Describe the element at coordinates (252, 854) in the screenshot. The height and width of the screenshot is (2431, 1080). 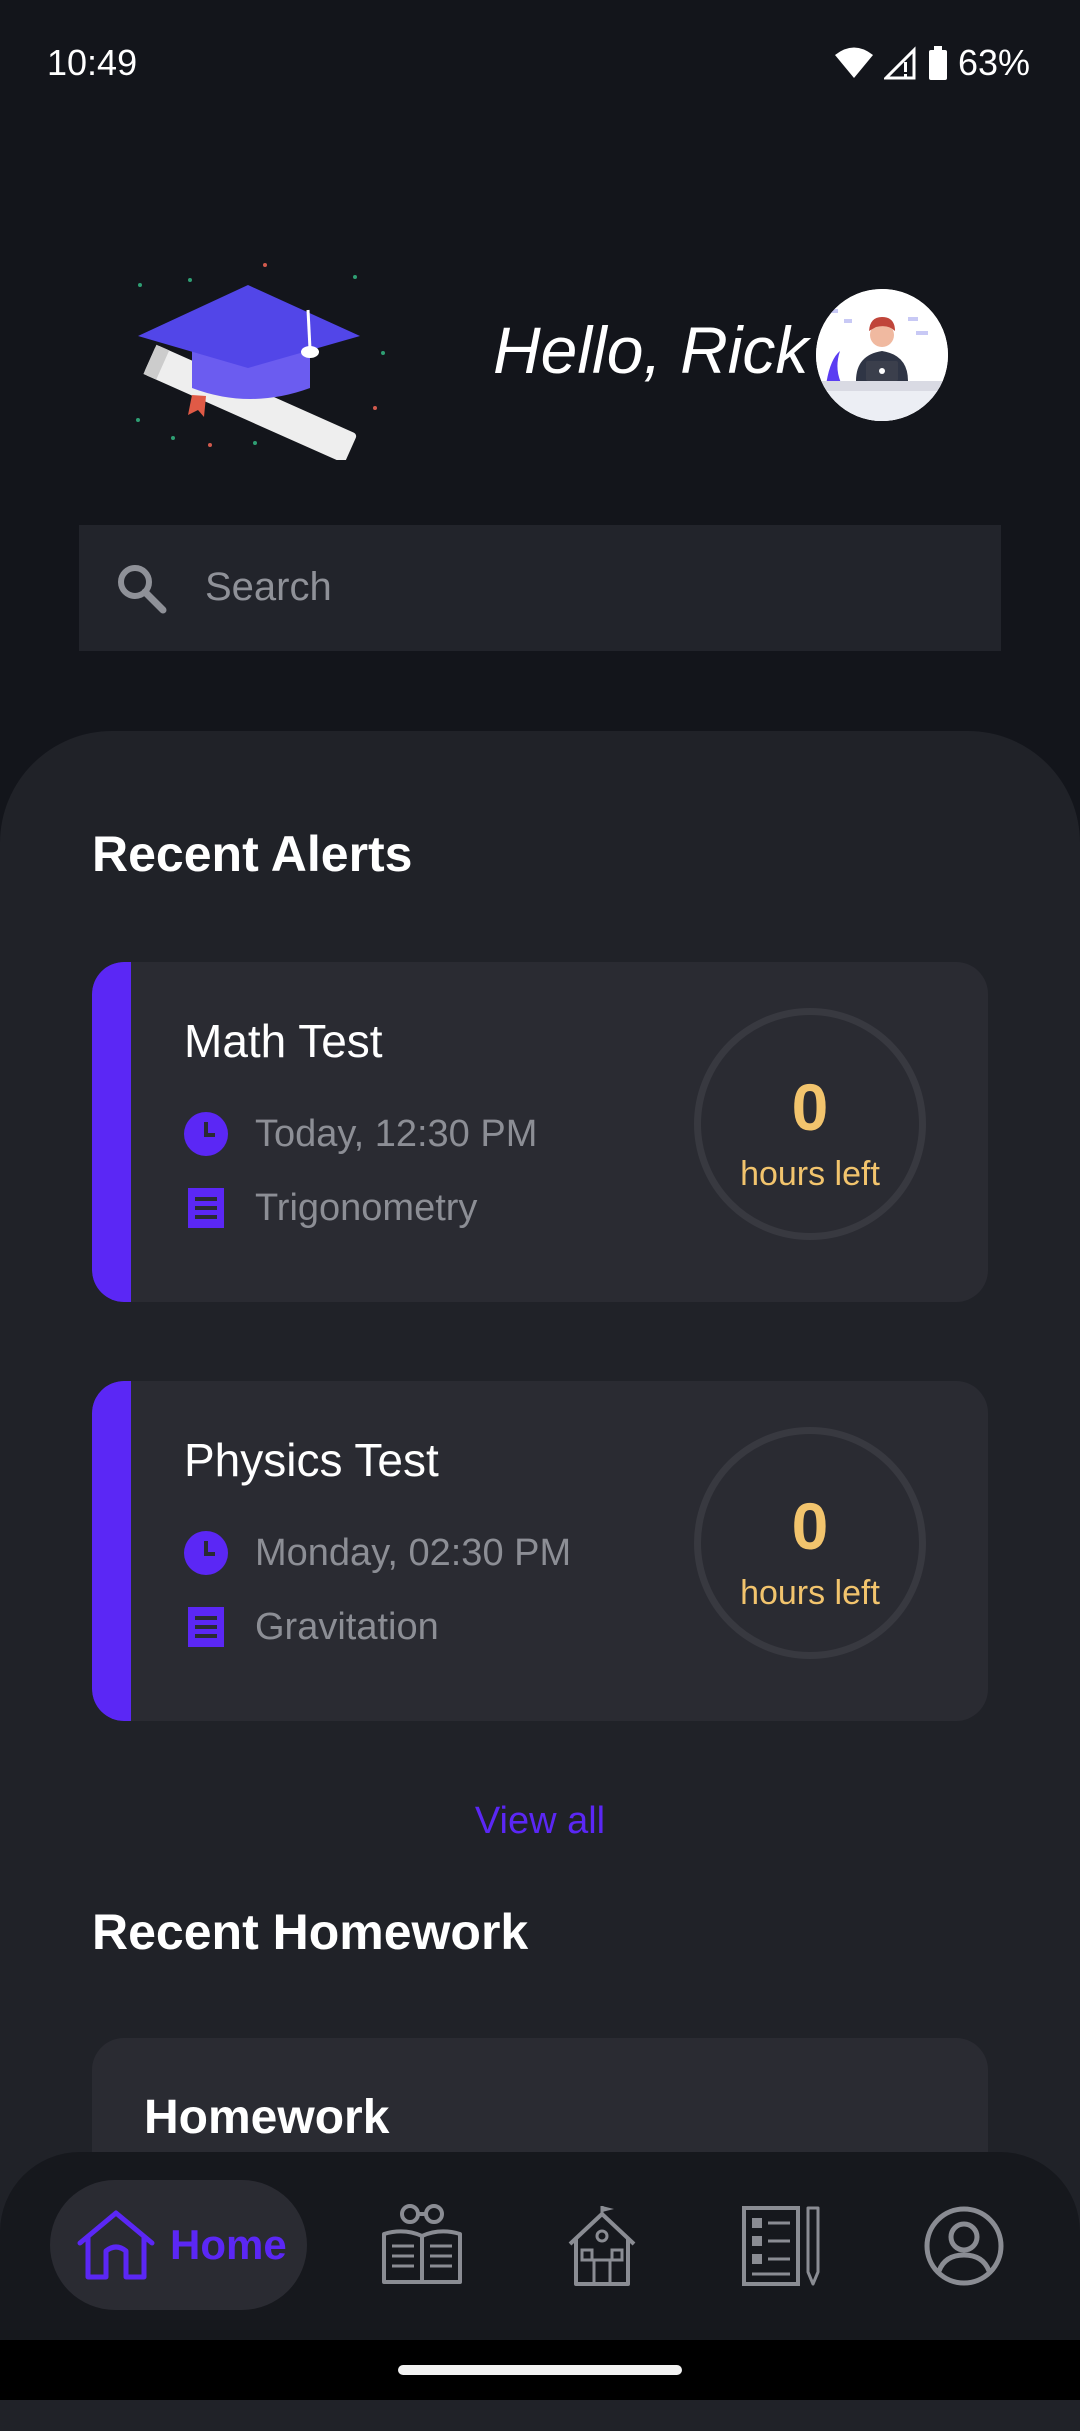
I see `recent-alerts-title: Recent Alerts` at that location.